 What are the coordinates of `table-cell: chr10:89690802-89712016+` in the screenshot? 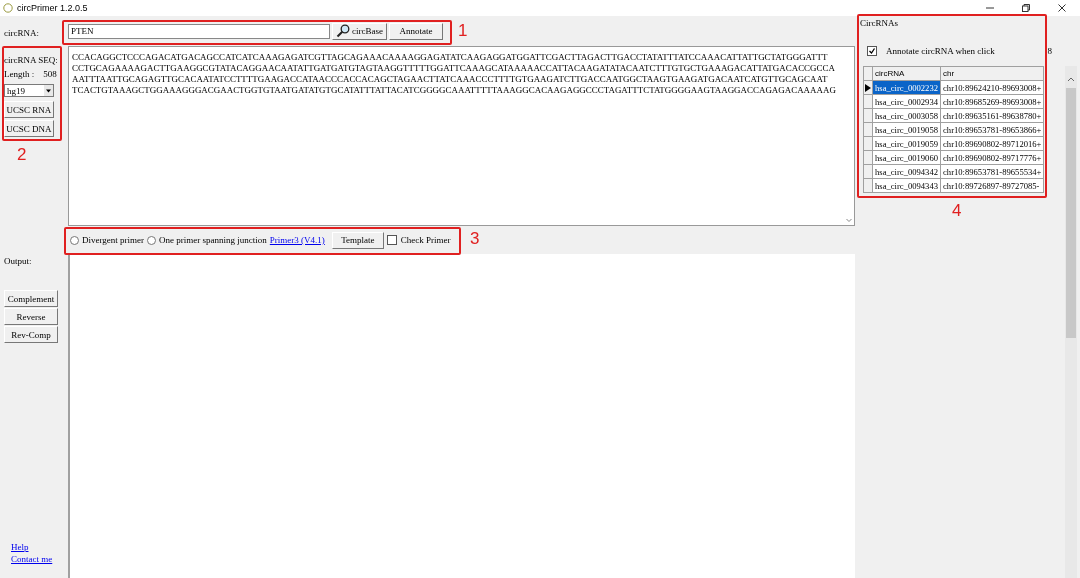 It's located at (992, 143).